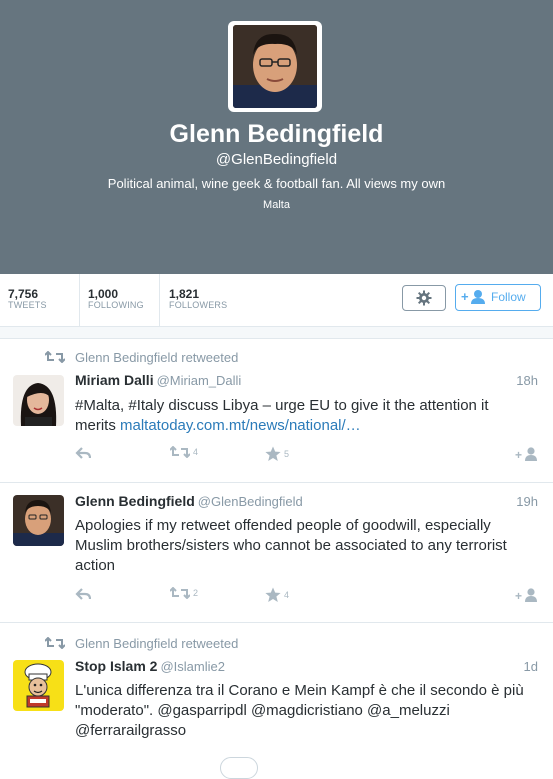 The image size is (553, 779). What do you see at coordinates (116, 666) in the screenshot?
I see `author-name: Stop Islam 2` at bounding box center [116, 666].